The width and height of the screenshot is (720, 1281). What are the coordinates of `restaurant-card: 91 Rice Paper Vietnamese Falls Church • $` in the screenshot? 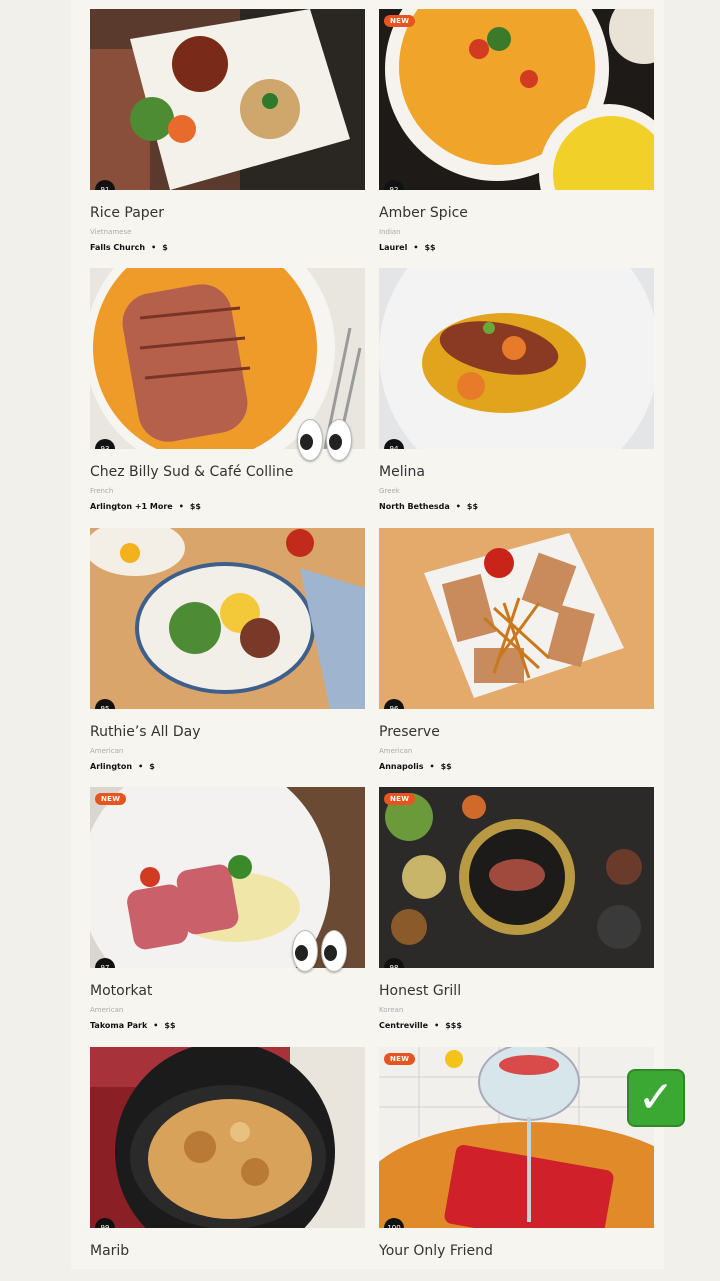 It's located at (227, 134).